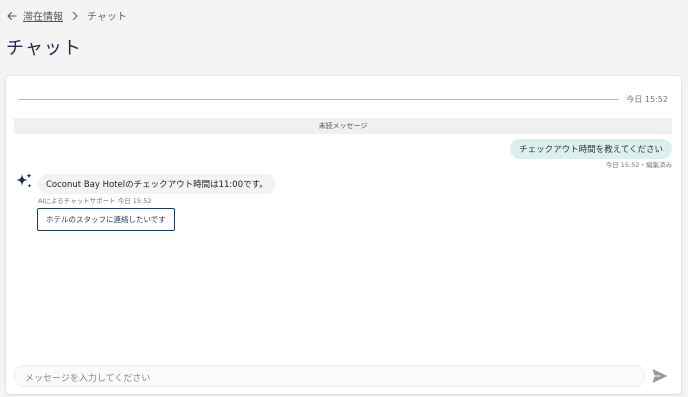 The width and height of the screenshot is (688, 397). Describe the element at coordinates (106, 219) in the screenshot. I see `contact-hotel-staff-button: ホテルのスタッフに連絡したいです` at that location.